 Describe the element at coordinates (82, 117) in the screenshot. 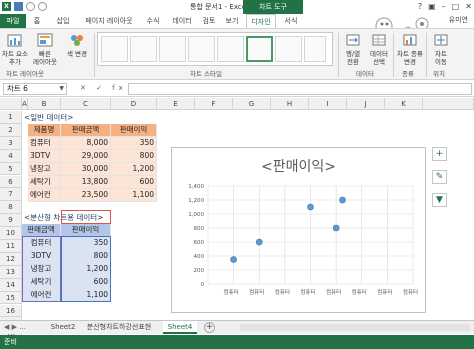

I see `table1-title: <일반 데이터>` at that location.